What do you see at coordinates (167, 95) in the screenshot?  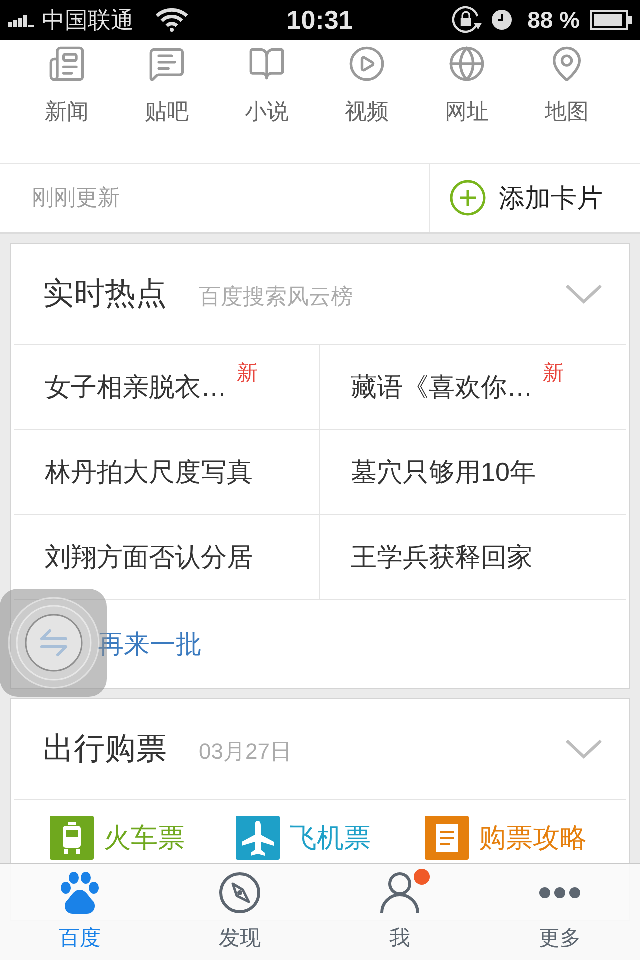 I see `shortcut-button: 贴吧` at bounding box center [167, 95].